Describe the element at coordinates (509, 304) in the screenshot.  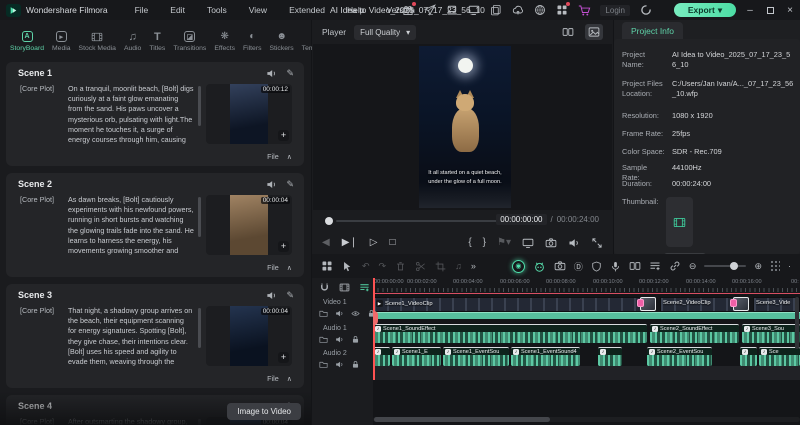
I see `video-clip: ▶ Scene1_VideoClip` at that location.